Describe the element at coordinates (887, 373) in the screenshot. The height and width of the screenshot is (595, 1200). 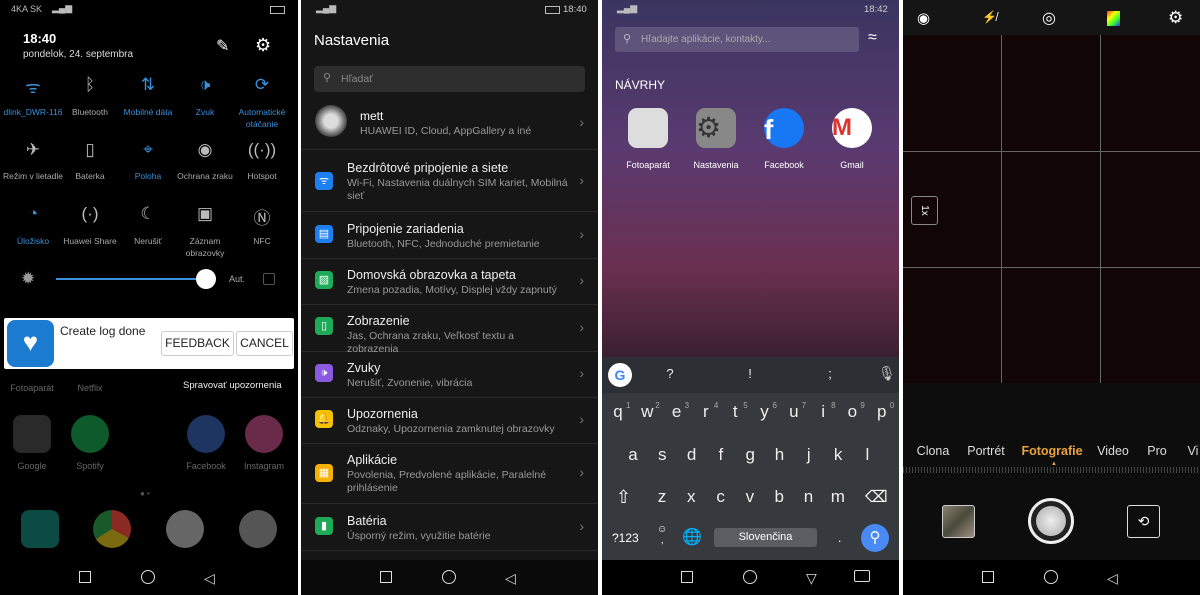
I see `microphone-icon: 🎙` at that location.